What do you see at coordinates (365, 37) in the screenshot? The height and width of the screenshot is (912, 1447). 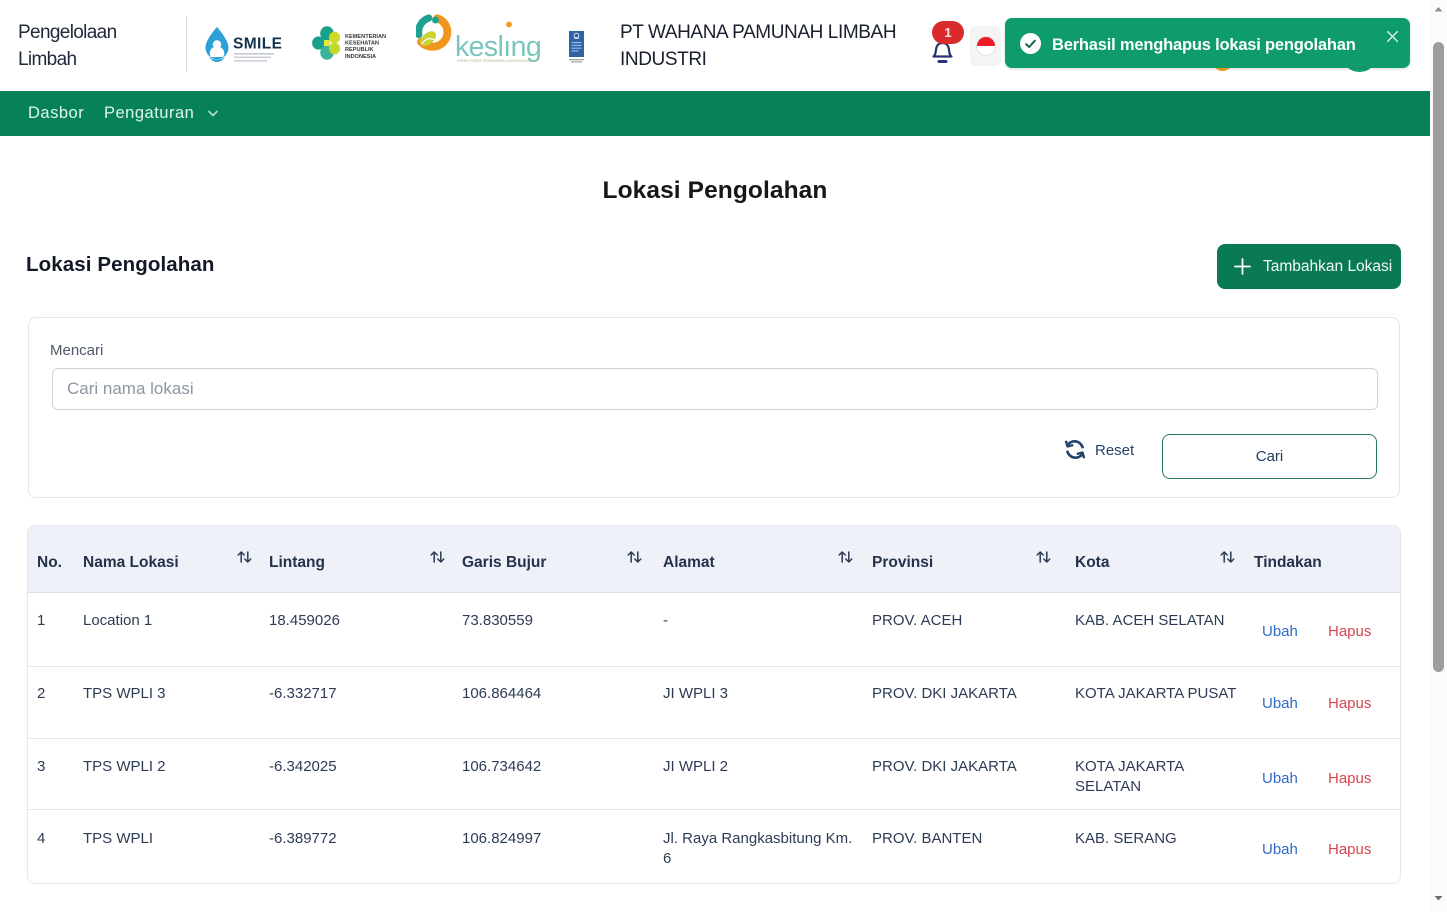 I see `svg-text: KEMENTERIAN` at bounding box center [365, 37].